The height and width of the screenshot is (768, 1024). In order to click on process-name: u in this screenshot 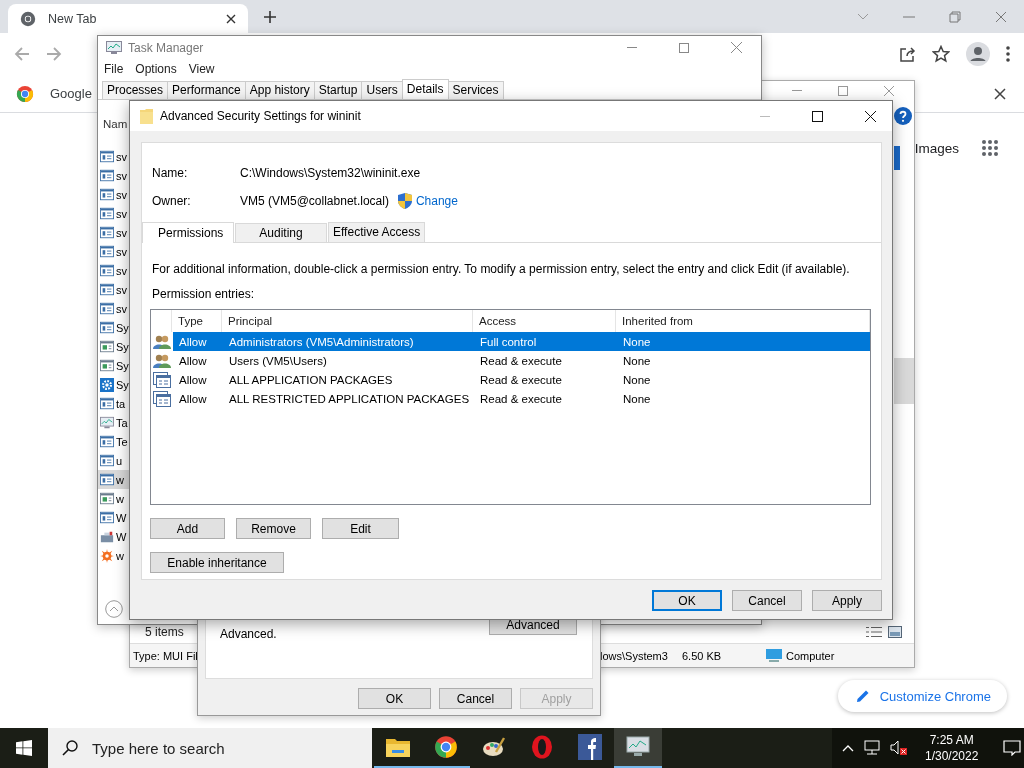, I will do `click(119, 460)`.